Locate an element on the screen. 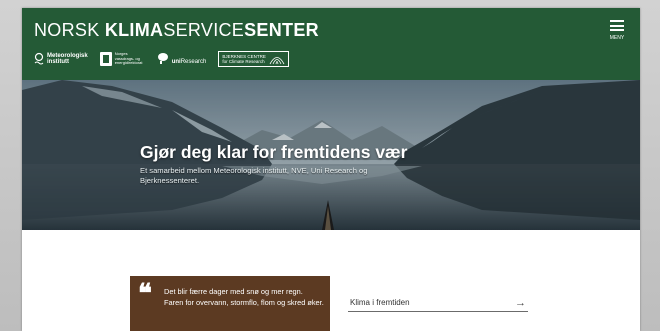 This screenshot has width=660, height=331. link-label: Klima i fremtiden is located at coordinates (380, 302).